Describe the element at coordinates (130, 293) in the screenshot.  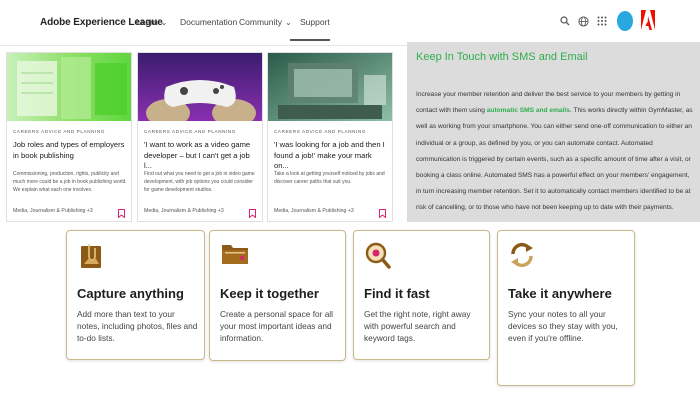
I see `feature-title: Capture anything` at that location.